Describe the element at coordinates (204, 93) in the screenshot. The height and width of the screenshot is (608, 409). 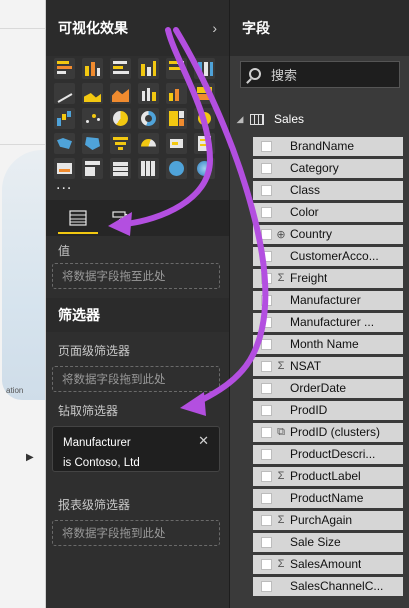
I see `ribbon-chart-icon` at that location.